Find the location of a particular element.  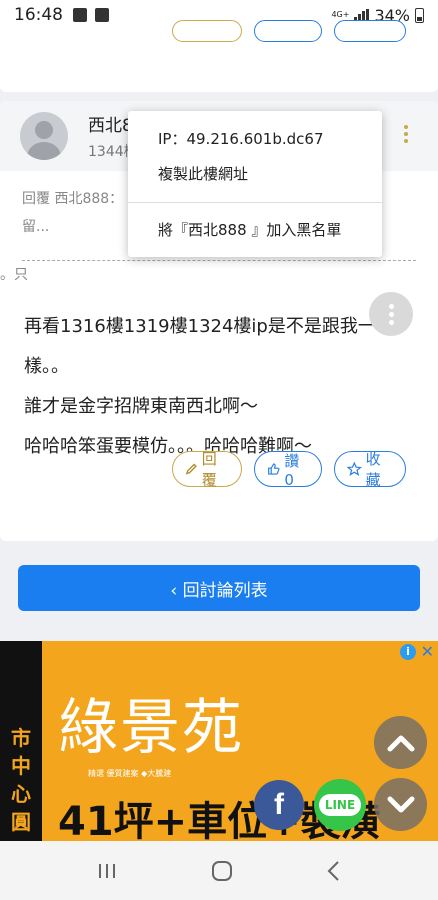

reply-button: 回覆 is located at coordinates (207, 469).